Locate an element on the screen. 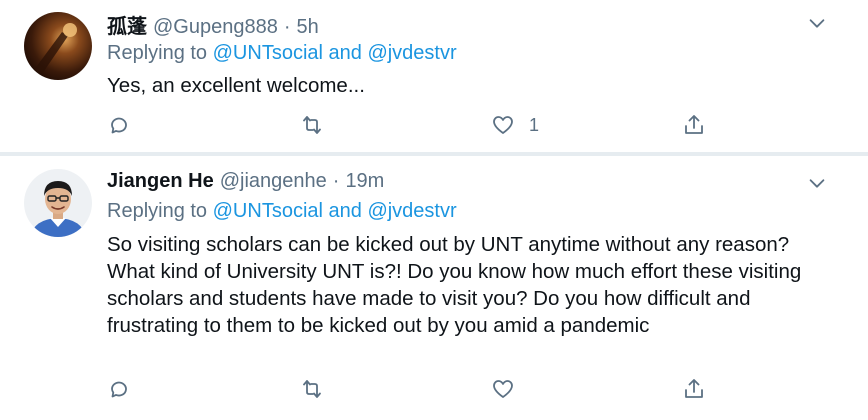 Image resolution: width=868 pixels, height=420 pixels. display-name: Jiangen He is located at coordinates (160, 181).